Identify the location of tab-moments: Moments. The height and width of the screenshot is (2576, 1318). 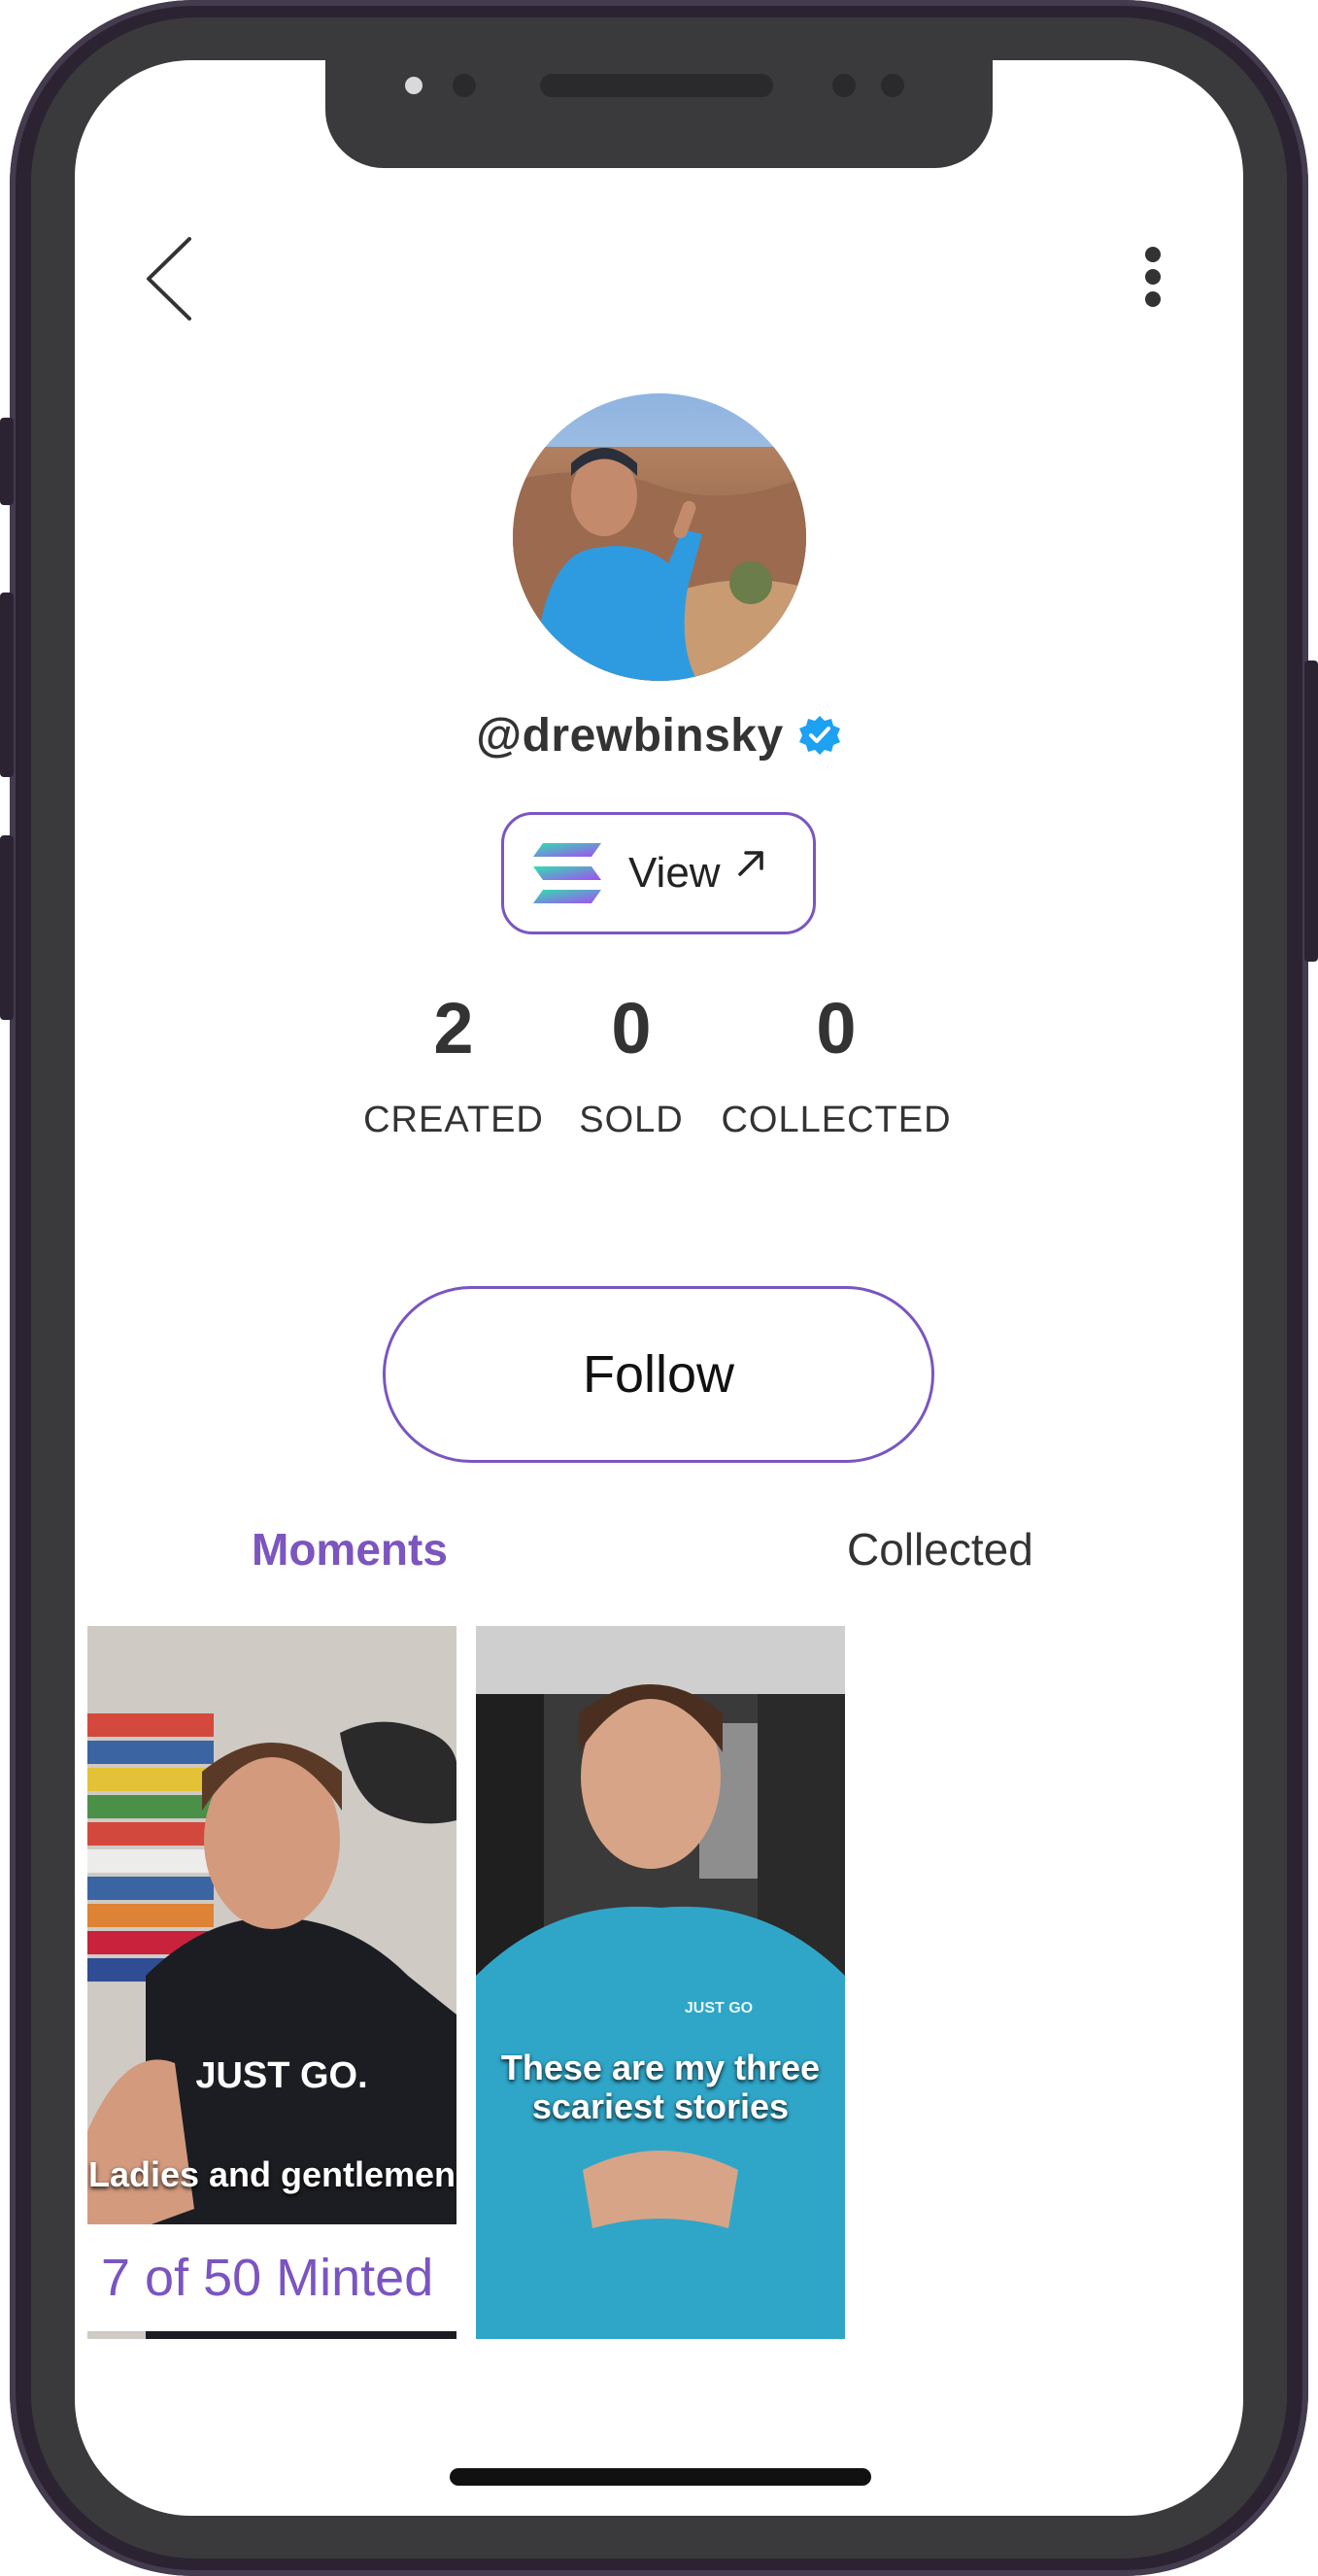
(350, 1549).